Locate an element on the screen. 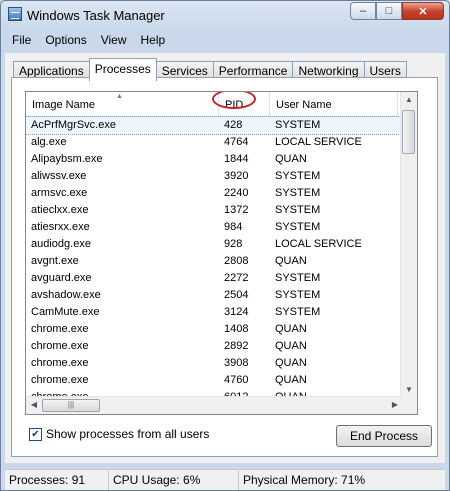 This screenshot has width=450, height=491. end-process-button: End Process is located at coordinates (384, 436).